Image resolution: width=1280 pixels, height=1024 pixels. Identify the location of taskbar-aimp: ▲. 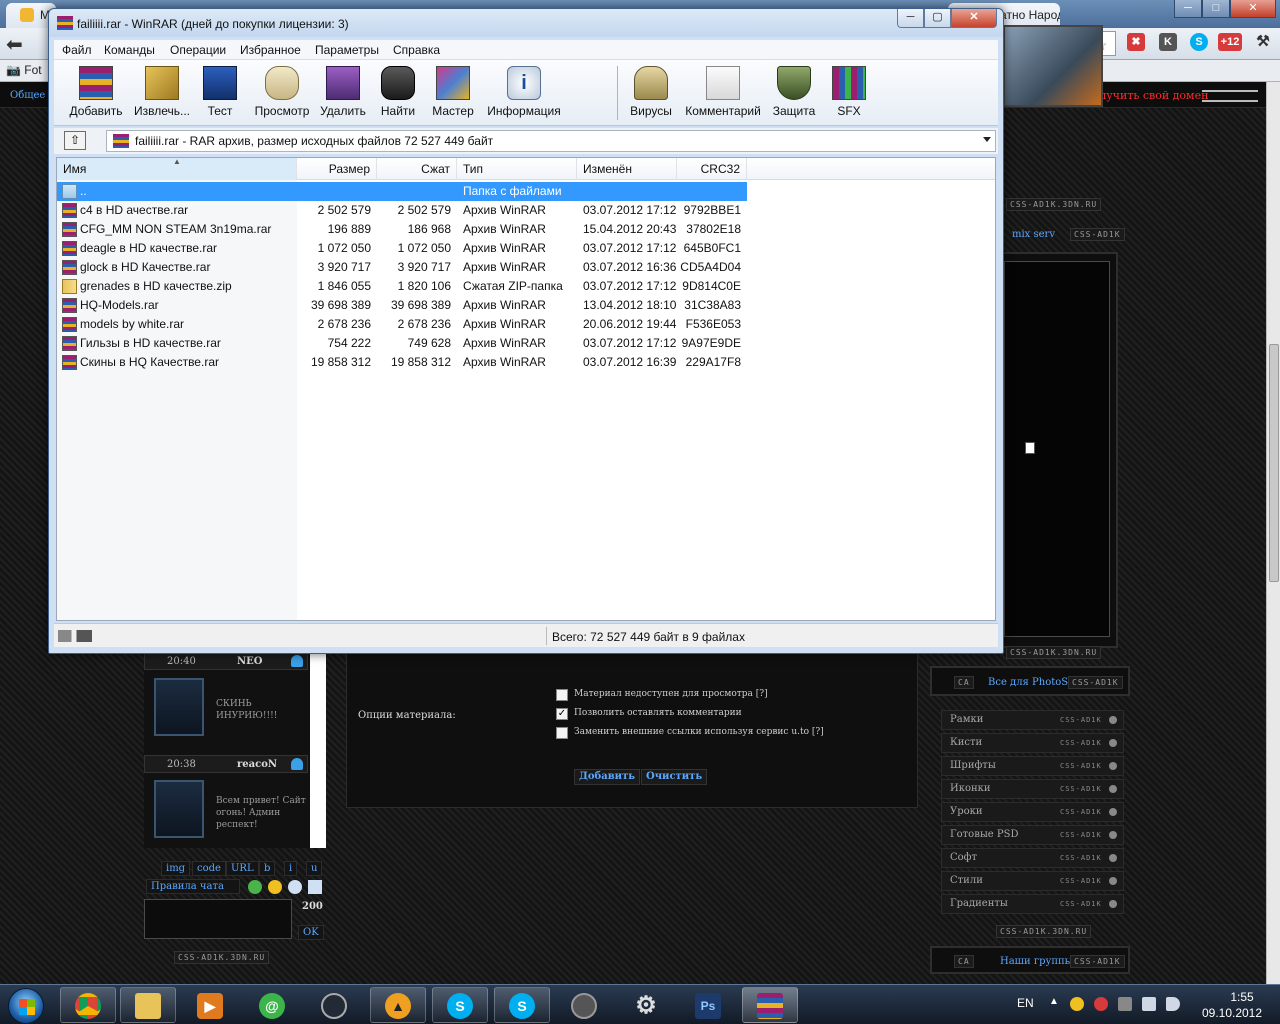
(398, 1005).